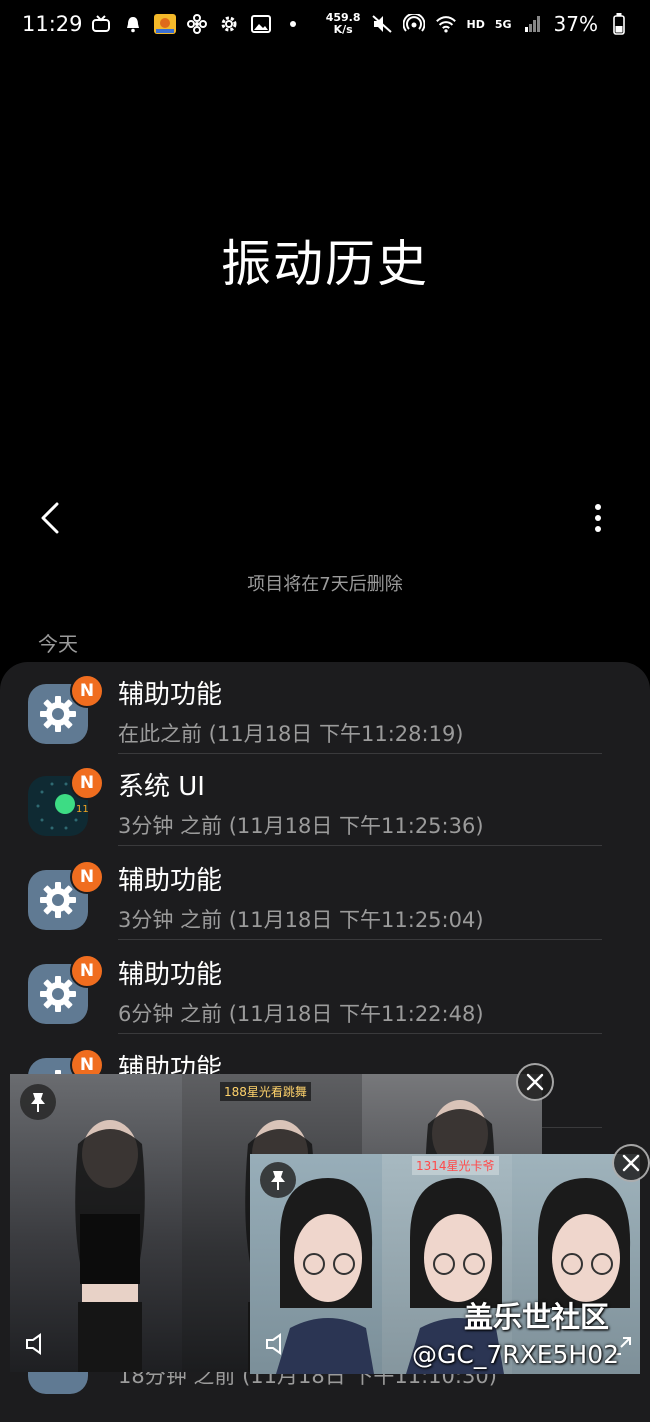 Image resolution: width=650 pixels, height=1422 pixels. Describe the element at coordinates (229, 24) in the screenshot. I see `settings-icon` at that location.